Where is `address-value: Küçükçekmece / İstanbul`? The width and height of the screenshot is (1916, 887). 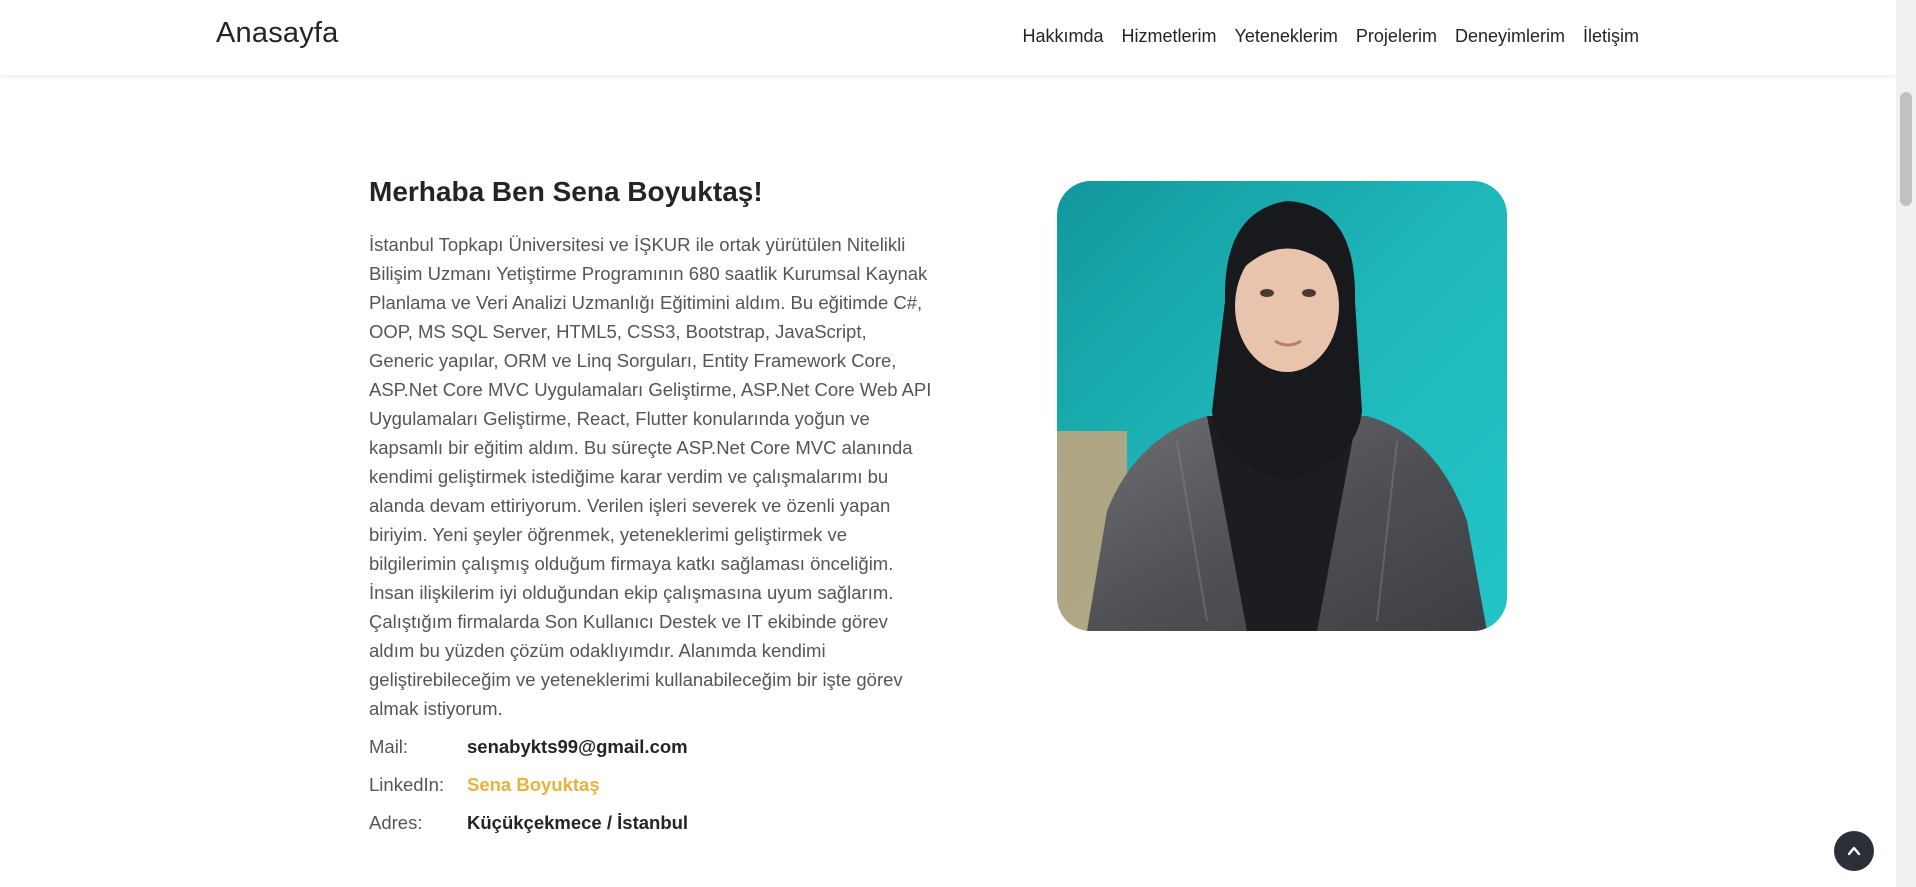
address-value: Küçükçekmece / İstanbul is located at coordinates (578, 822).